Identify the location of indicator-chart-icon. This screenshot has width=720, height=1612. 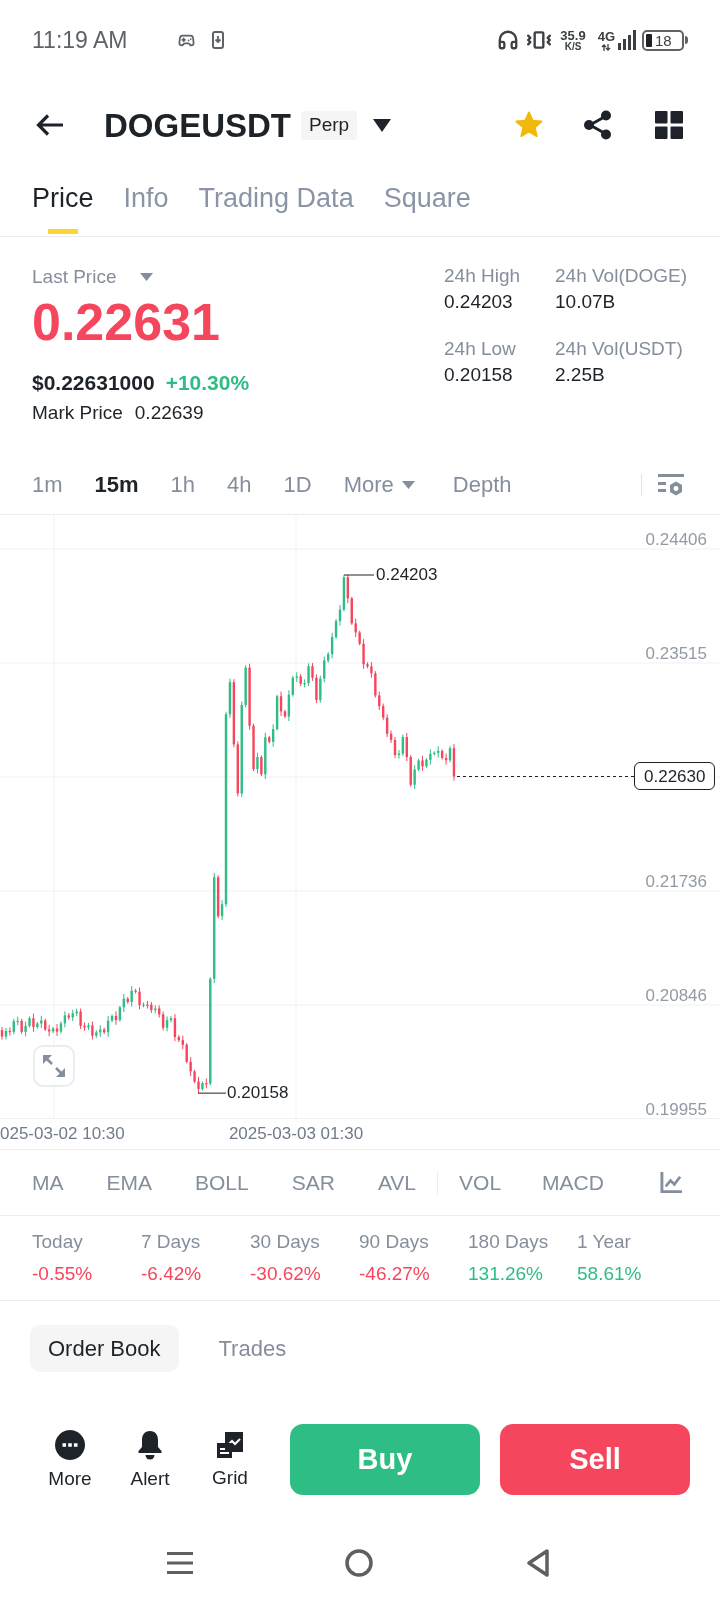
(671, 1182).